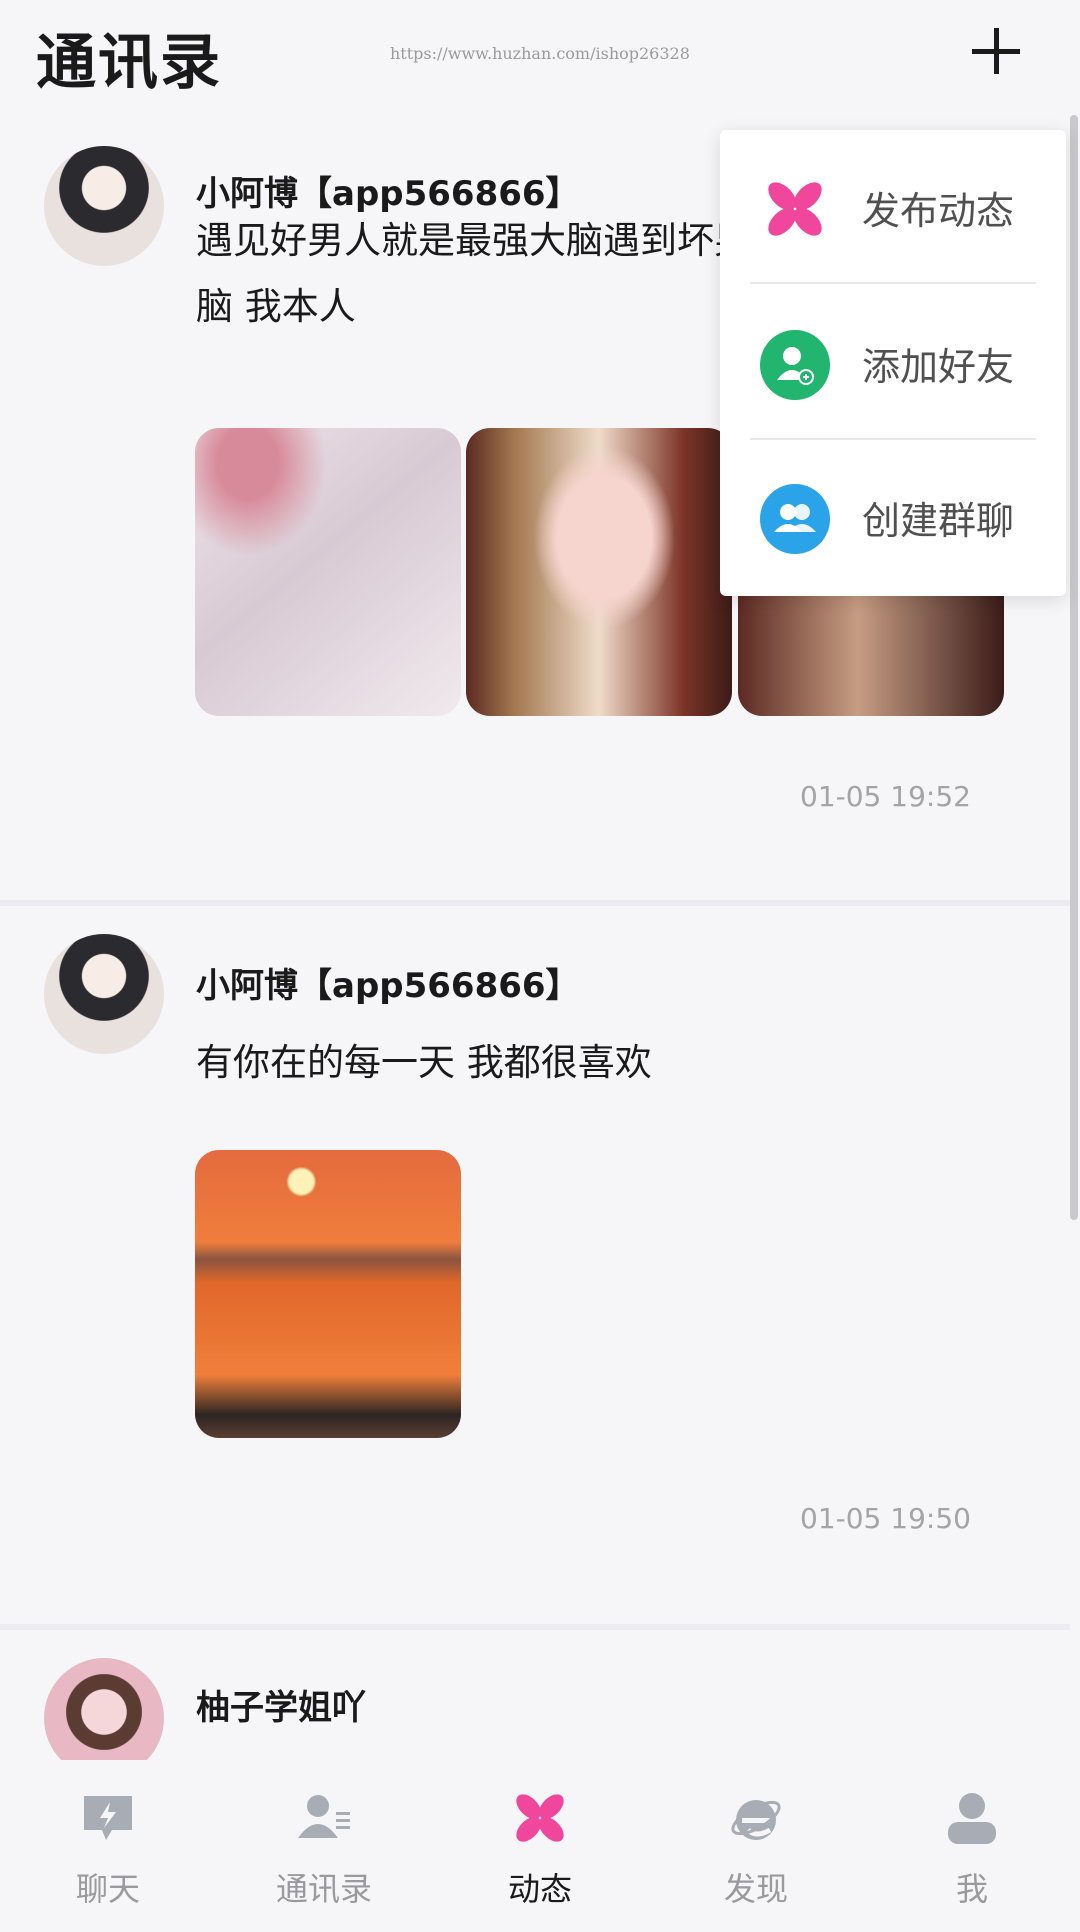 Image resolution: width=1080 pixels, height=1932 pixels. I want to click on bottom-tab-bar: 聊天 通讯录 动态 发现 我, so click(540, 1846).